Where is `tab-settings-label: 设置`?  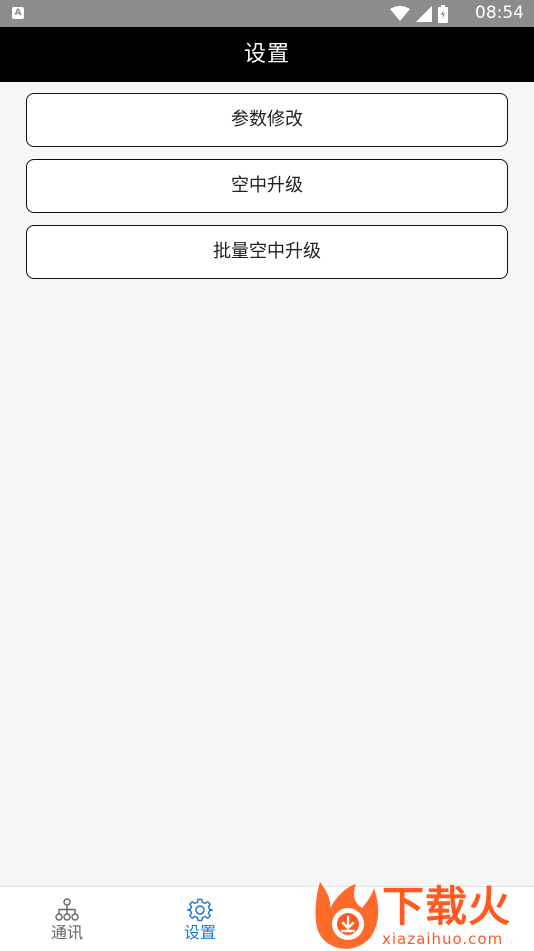 tab-settings-label: 设置 is located at coordinates (199, 932).